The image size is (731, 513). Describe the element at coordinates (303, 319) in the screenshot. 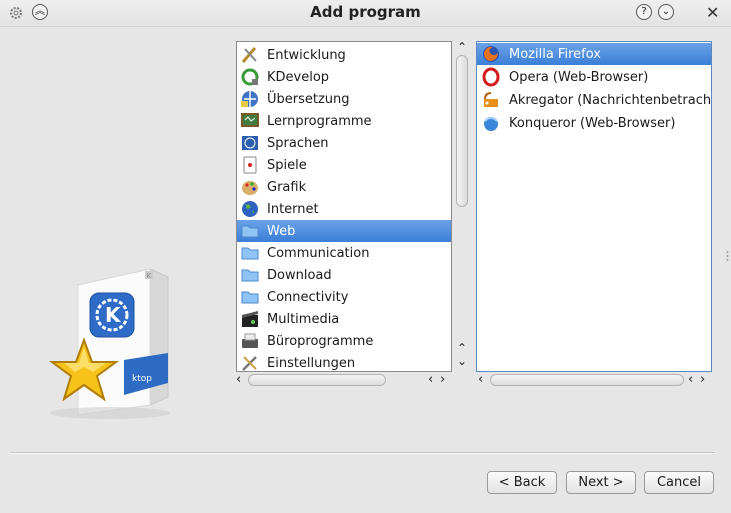

I see `category-label: Multimedia` at that location.